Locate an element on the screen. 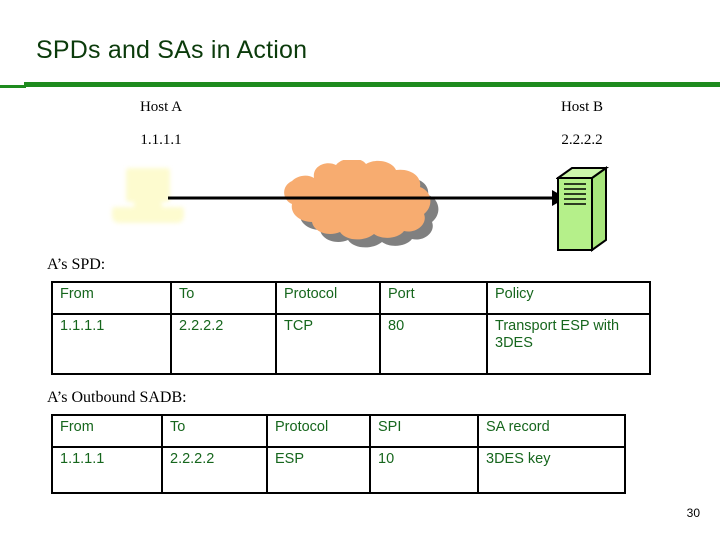 The height and width of the screenshot is (540, 720). spd-cell-policy: Transport ESP with 3DES is located at coordinates (568, 344).